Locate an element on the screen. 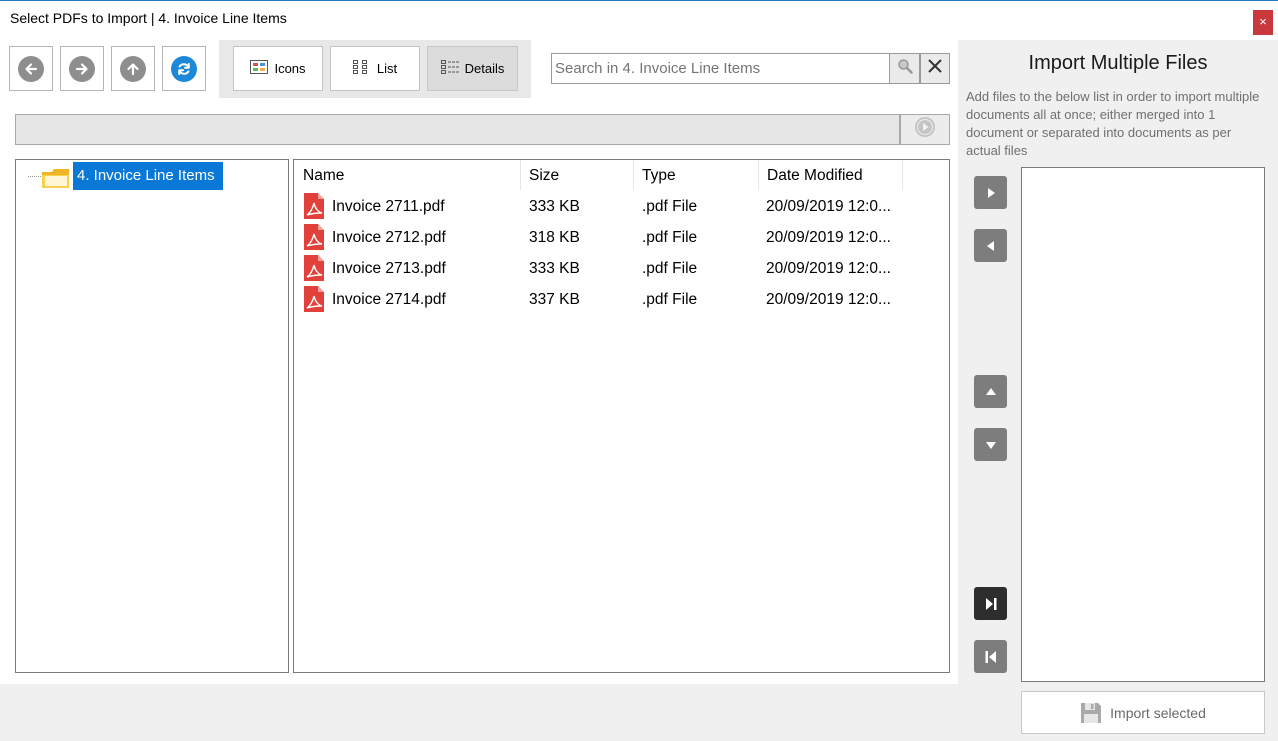  close-button: × is located at coordinates (1263, 22).